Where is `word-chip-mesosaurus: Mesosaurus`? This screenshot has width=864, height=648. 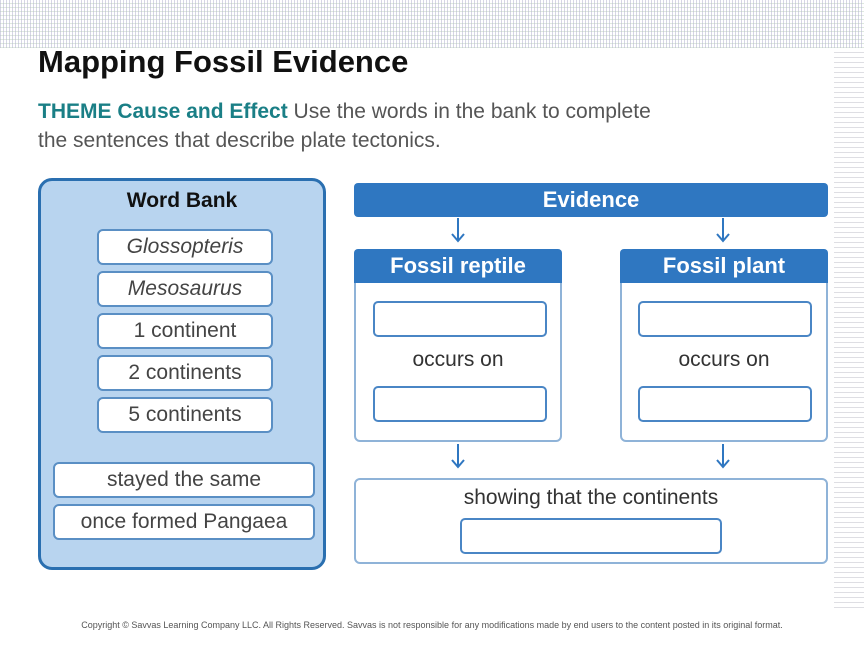 word-chip-mesosaurus: Mesosaurus is located at coordinates (185, 289).